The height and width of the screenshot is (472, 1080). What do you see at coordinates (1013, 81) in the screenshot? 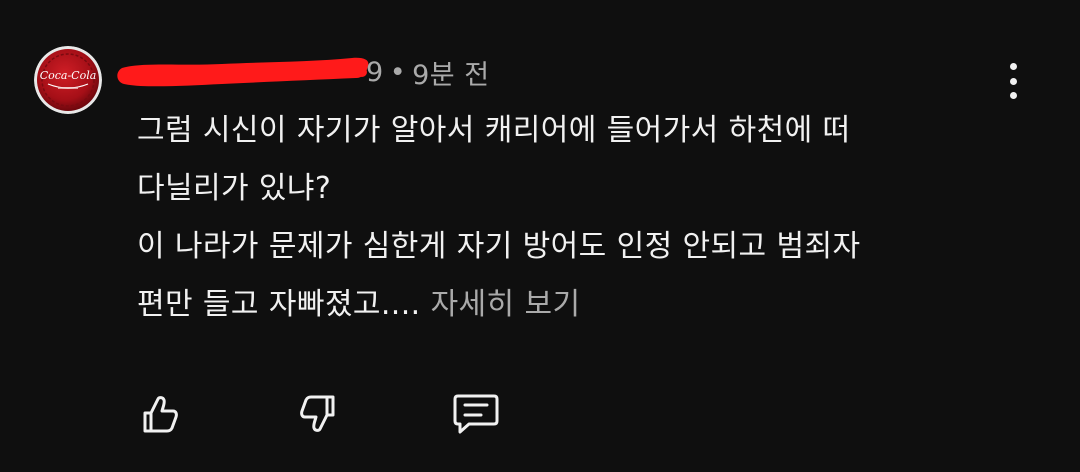
I see `more-options-button` at bounding box center [1013, 81].